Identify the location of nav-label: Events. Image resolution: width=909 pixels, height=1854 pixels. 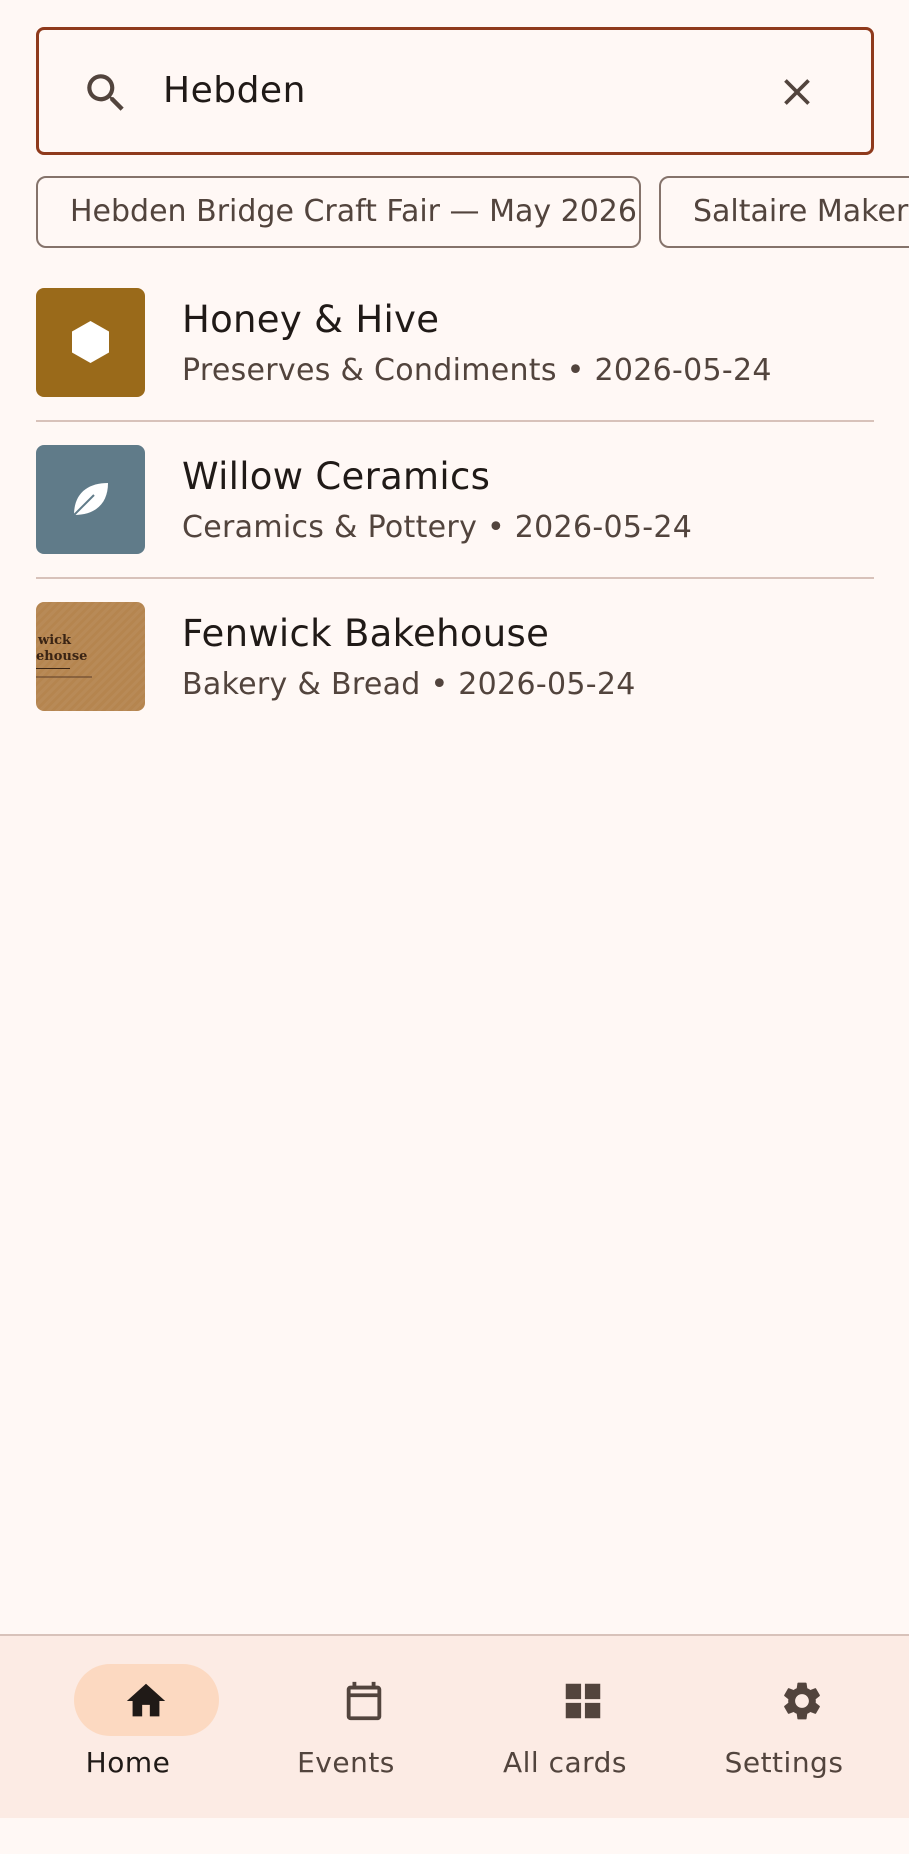
(346, 1762).